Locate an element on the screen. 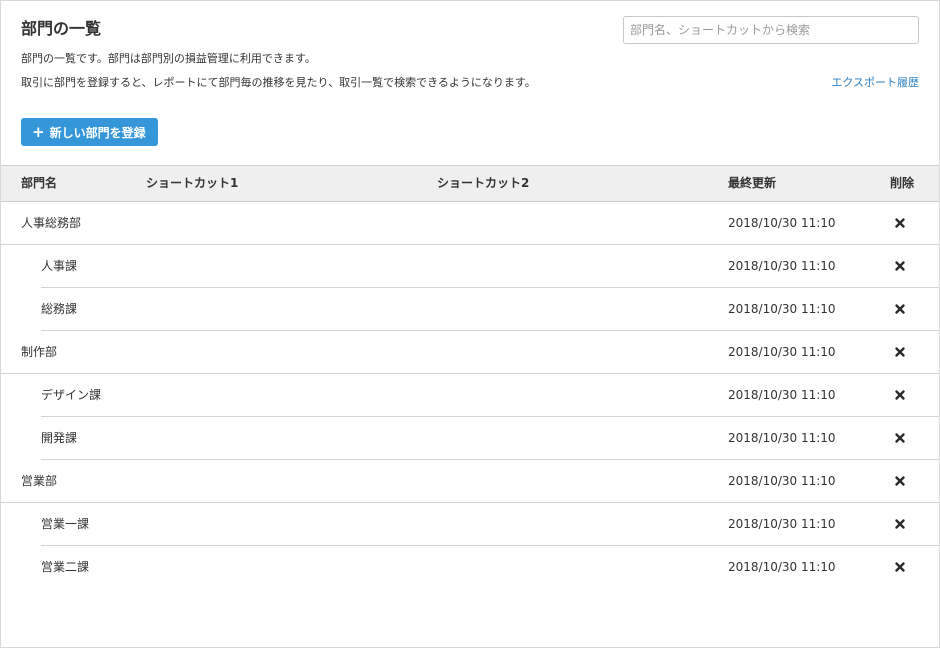 The width and height of the screenshot is (940, 648). table-row: 開発課 2018/10/30 11:10 is located at coordinates (470, 438).